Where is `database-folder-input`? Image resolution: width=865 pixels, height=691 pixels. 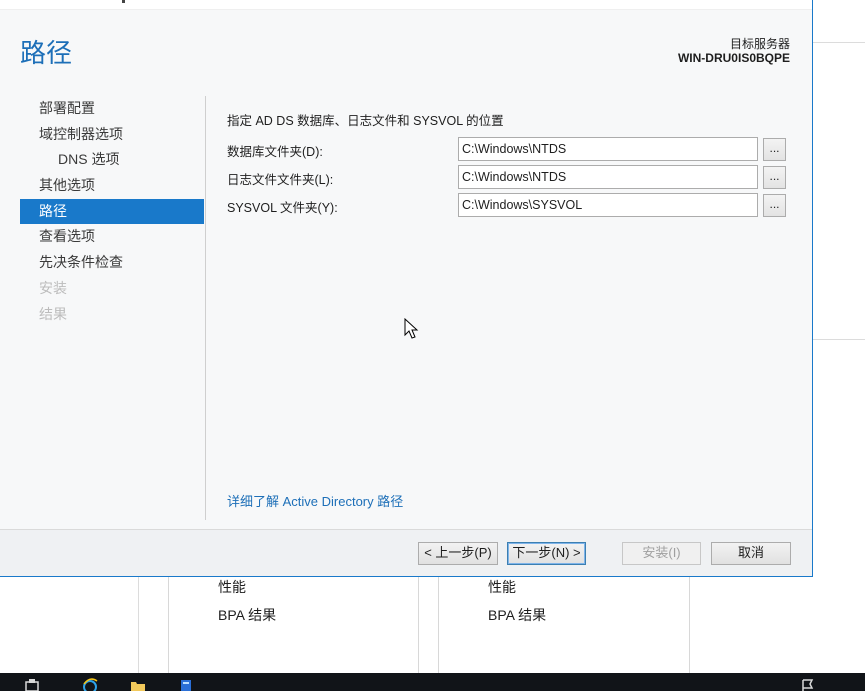 database-folder-input is located at coordinates (608, 149).